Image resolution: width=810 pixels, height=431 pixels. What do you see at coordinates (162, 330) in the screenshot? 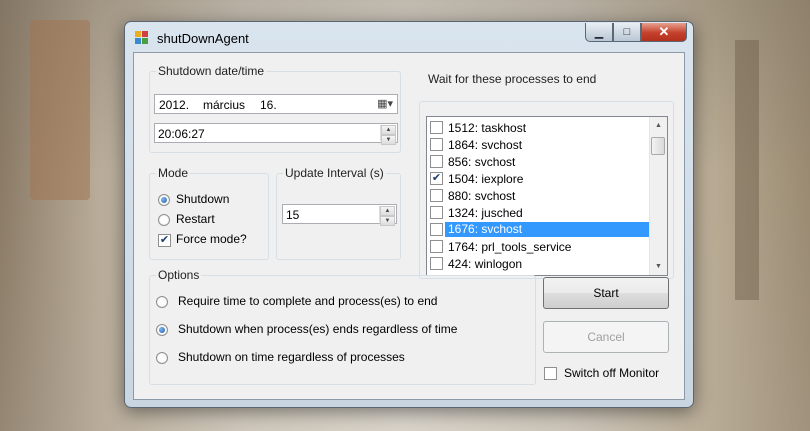
I see `option-process-end-radio` at bounding box center [162, 330].